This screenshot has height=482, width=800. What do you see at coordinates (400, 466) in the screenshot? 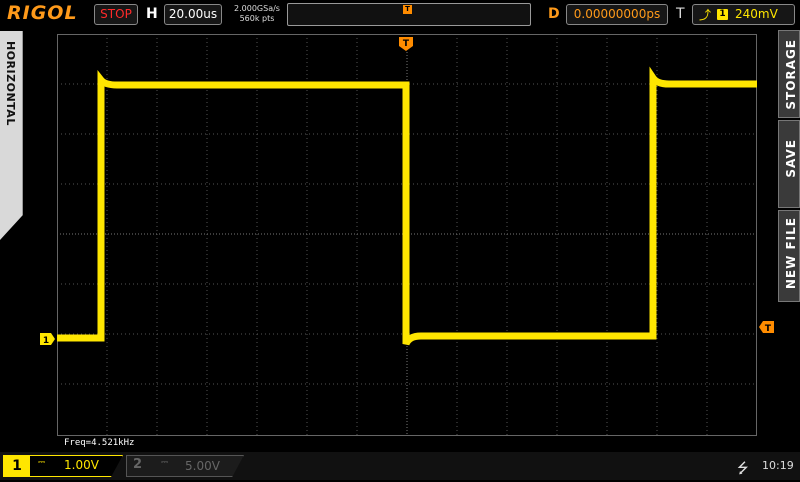
I see `bottom-status-bar: 1 ⎓ 1.00V 2 ⎓ 5.00V ⭍ 10:19` at bounding box center [400, 466].